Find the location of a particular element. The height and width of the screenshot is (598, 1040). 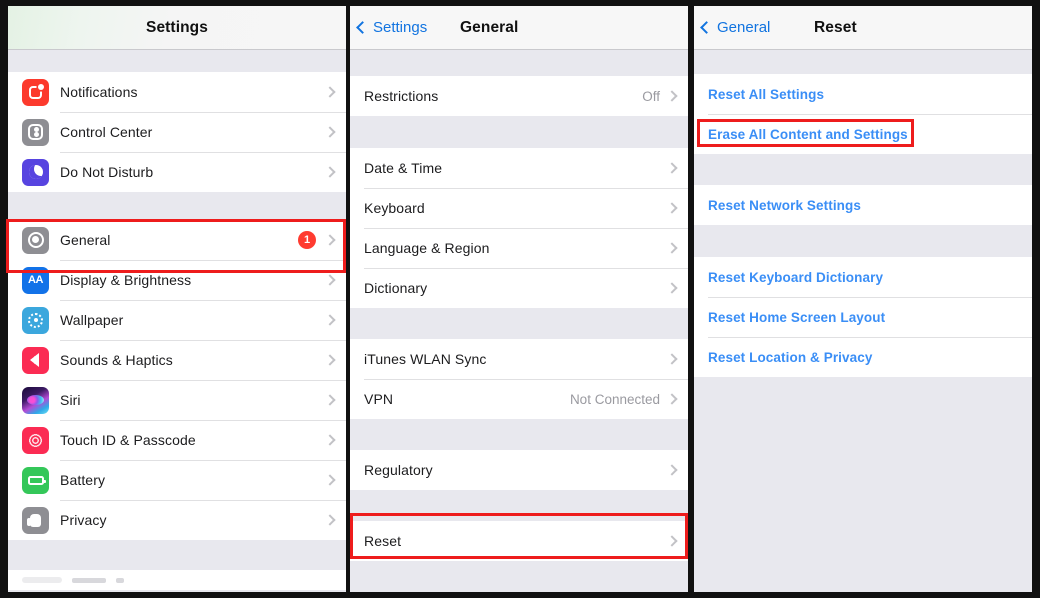

reset-row-erase-all-content-and-settings: Erase All Content and Settings is located at coordinates (863, 134).